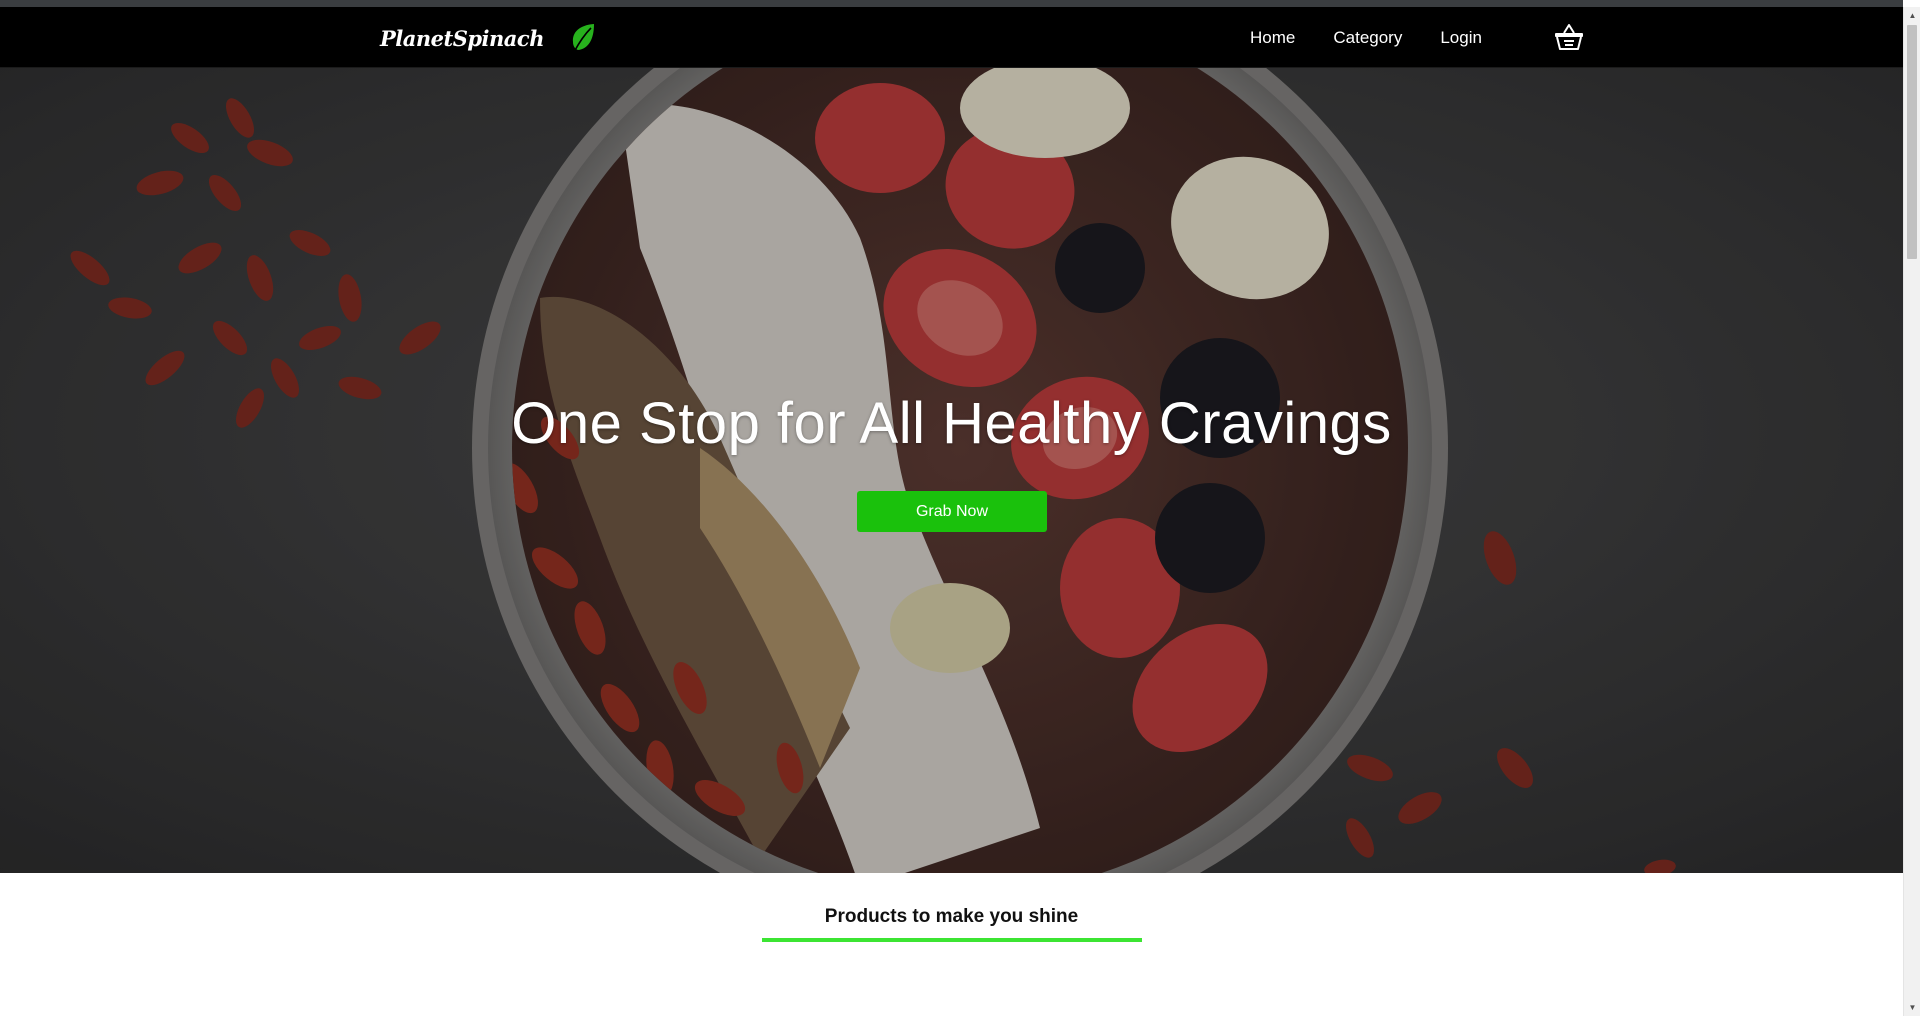 The height and width of the screenshot is (1016, 1920). I want to click on products-section: Products to make you shine, so click(951, 944).